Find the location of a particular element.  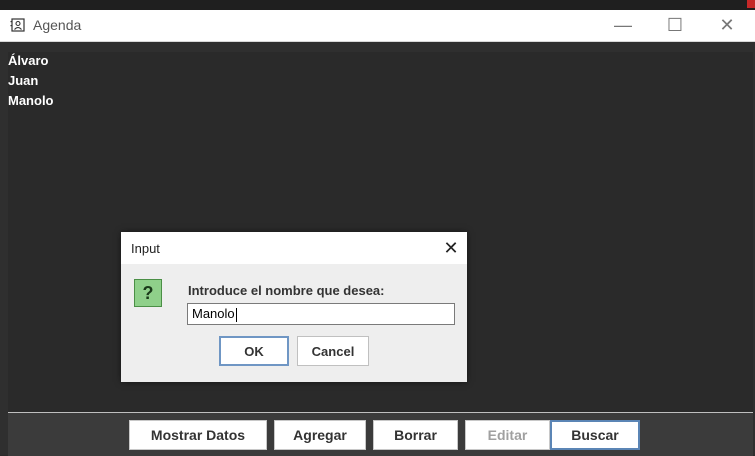

add-button: Agregar is located at coordinates (320, 435).